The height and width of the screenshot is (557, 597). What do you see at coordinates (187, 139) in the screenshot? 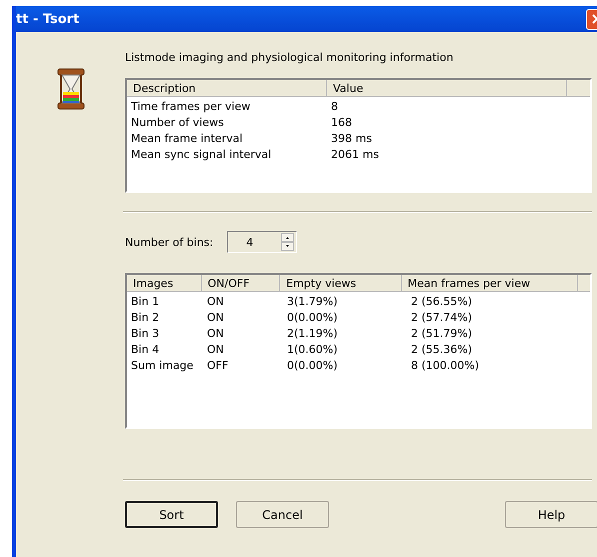
I see `table-cell-text: Mean frame interval` at bounding box center [187, 139].